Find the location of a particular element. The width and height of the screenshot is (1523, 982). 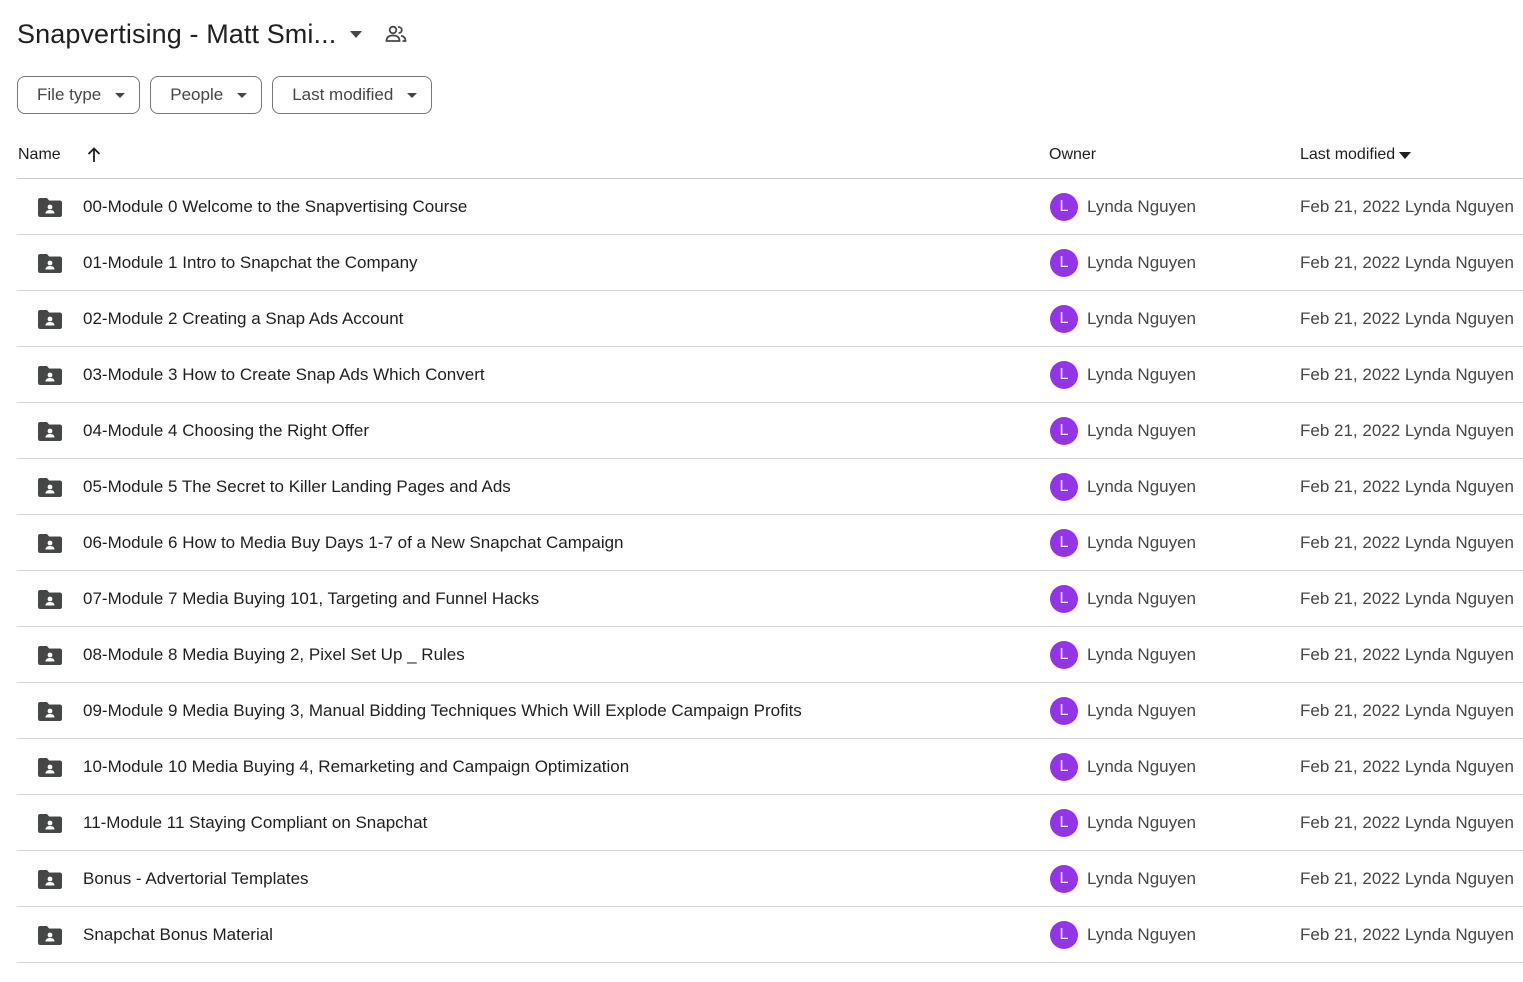

chip-label: Last modified is located at coordinates (343, 94).